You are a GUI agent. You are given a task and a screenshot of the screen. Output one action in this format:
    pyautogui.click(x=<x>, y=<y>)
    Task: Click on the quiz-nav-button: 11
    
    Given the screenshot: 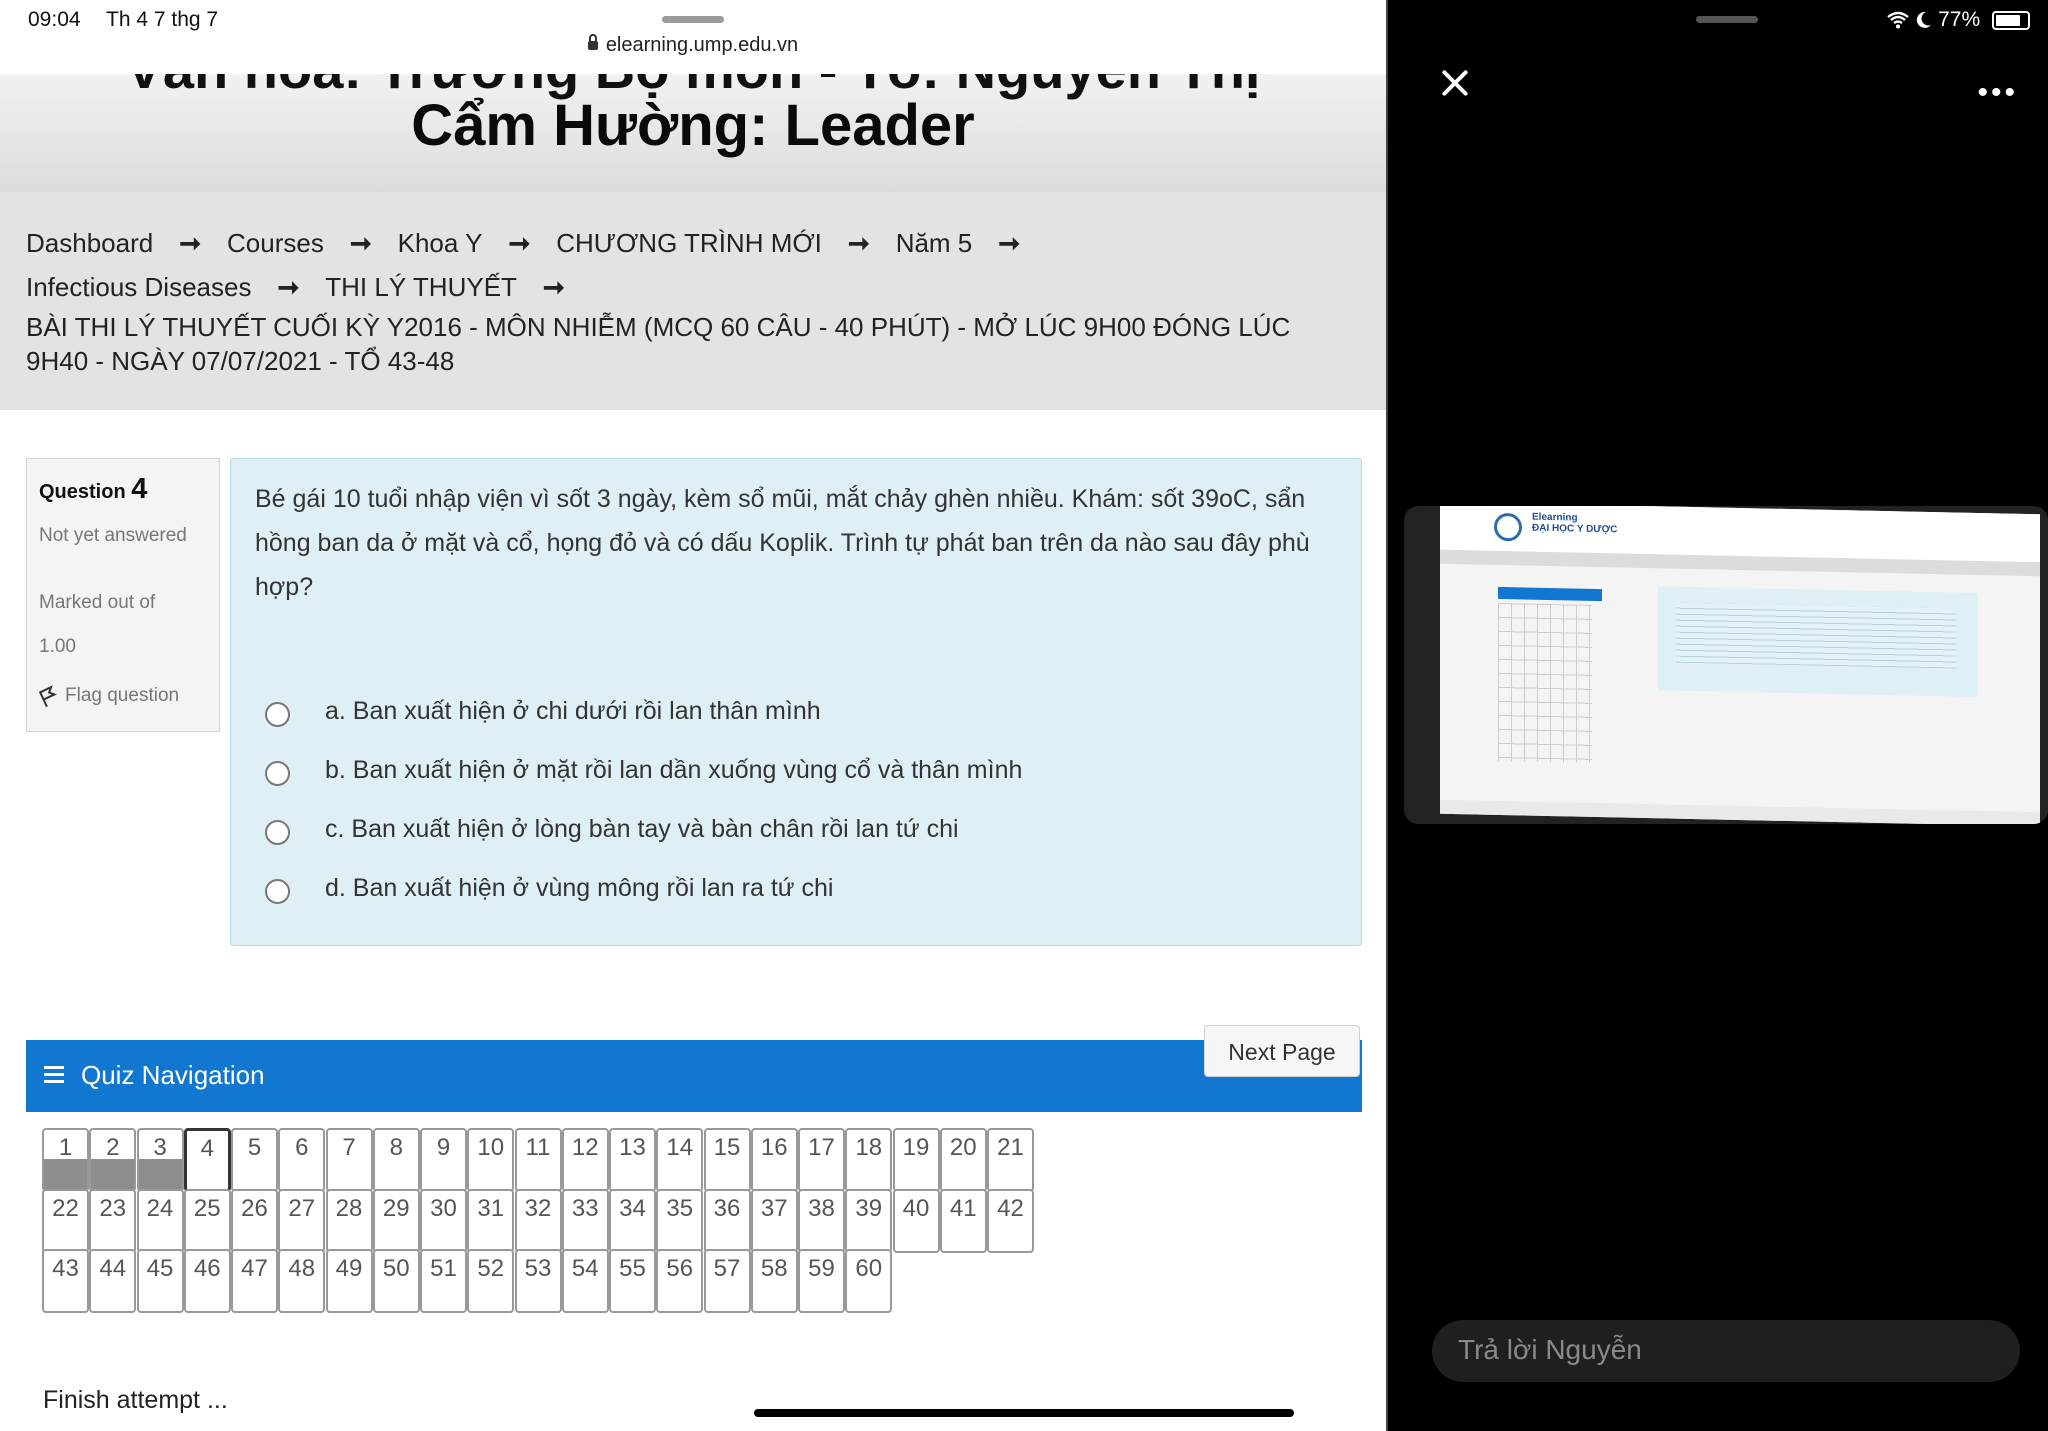 What is the action you would take?
    pyautogui.click(x=538, y=1160)
    